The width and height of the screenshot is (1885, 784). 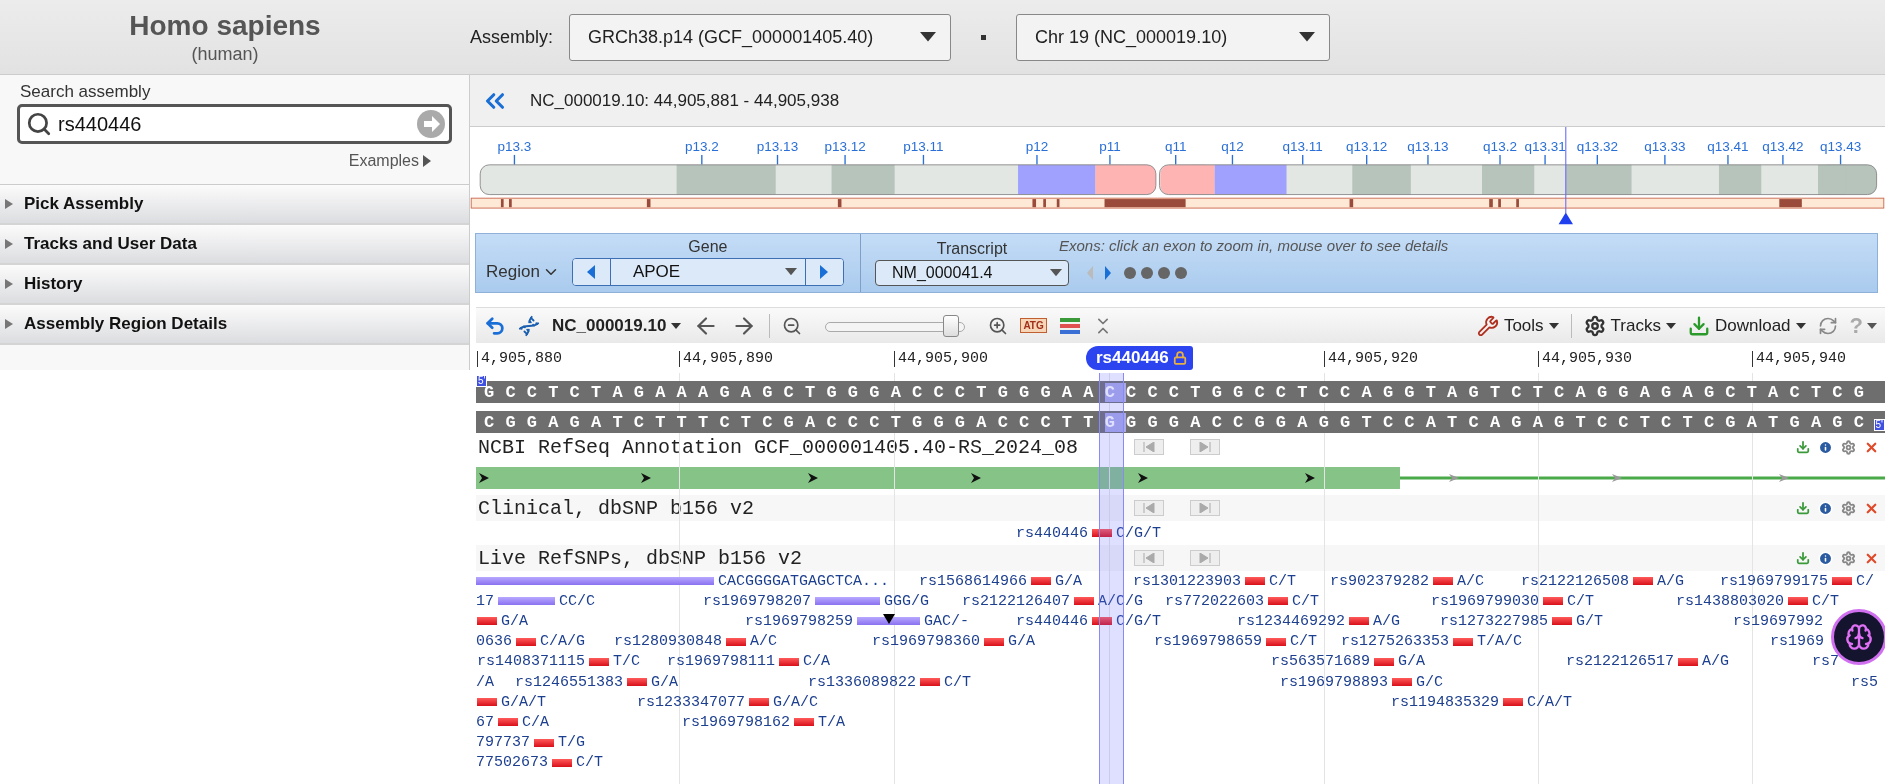 What do you see at coordinates (1187, 581) in the screenshot?
I see `variant-label: rs1301223903` at bounding box center [1187, 581].